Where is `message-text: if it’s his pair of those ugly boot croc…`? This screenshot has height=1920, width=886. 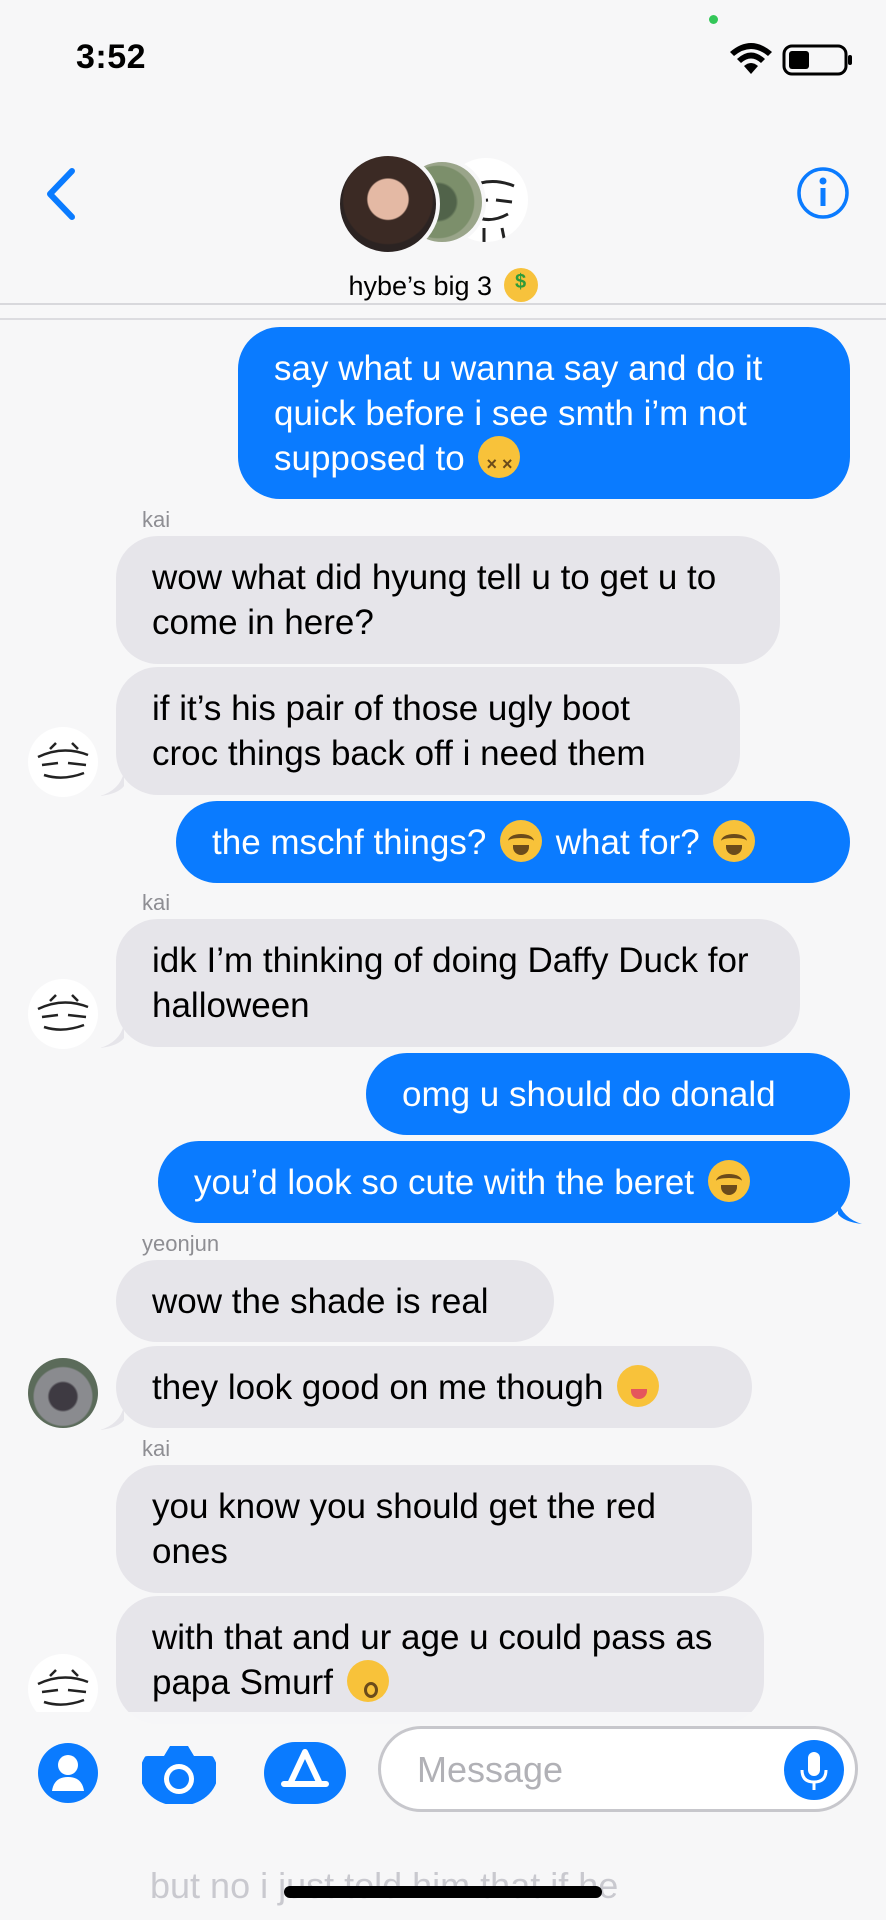 message-text: if it’s his pair of those ugly boot croc… is located at coordinates (399, 731).